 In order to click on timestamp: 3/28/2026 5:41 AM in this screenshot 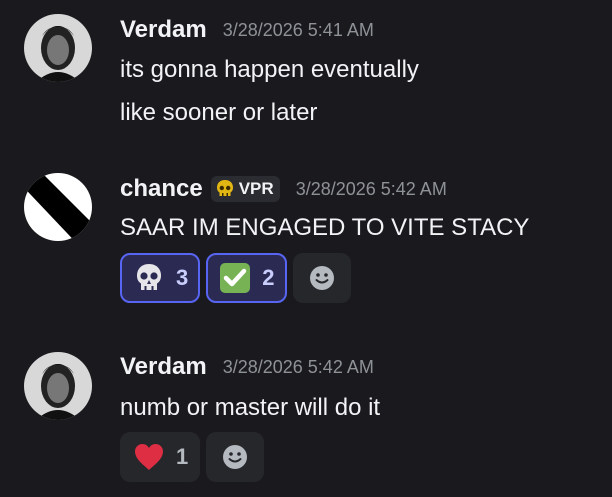, I will do `click(298, 29)`.